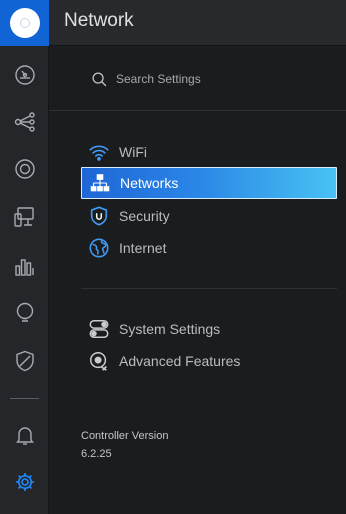  What do you see at coordinates (24, 398) in the screenshot?
I see `rail-divider` at bounding box center [24, 398].